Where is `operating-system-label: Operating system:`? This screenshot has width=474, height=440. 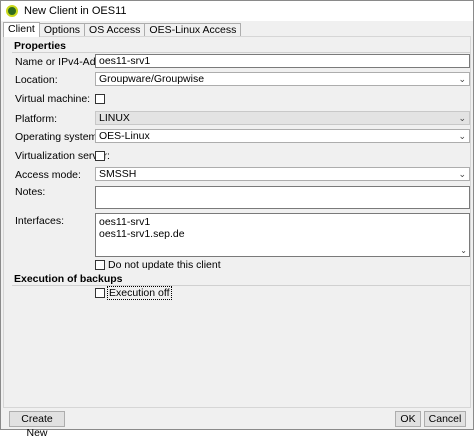 operating-system-label: Operating system: is located at coordinates (58, 137).